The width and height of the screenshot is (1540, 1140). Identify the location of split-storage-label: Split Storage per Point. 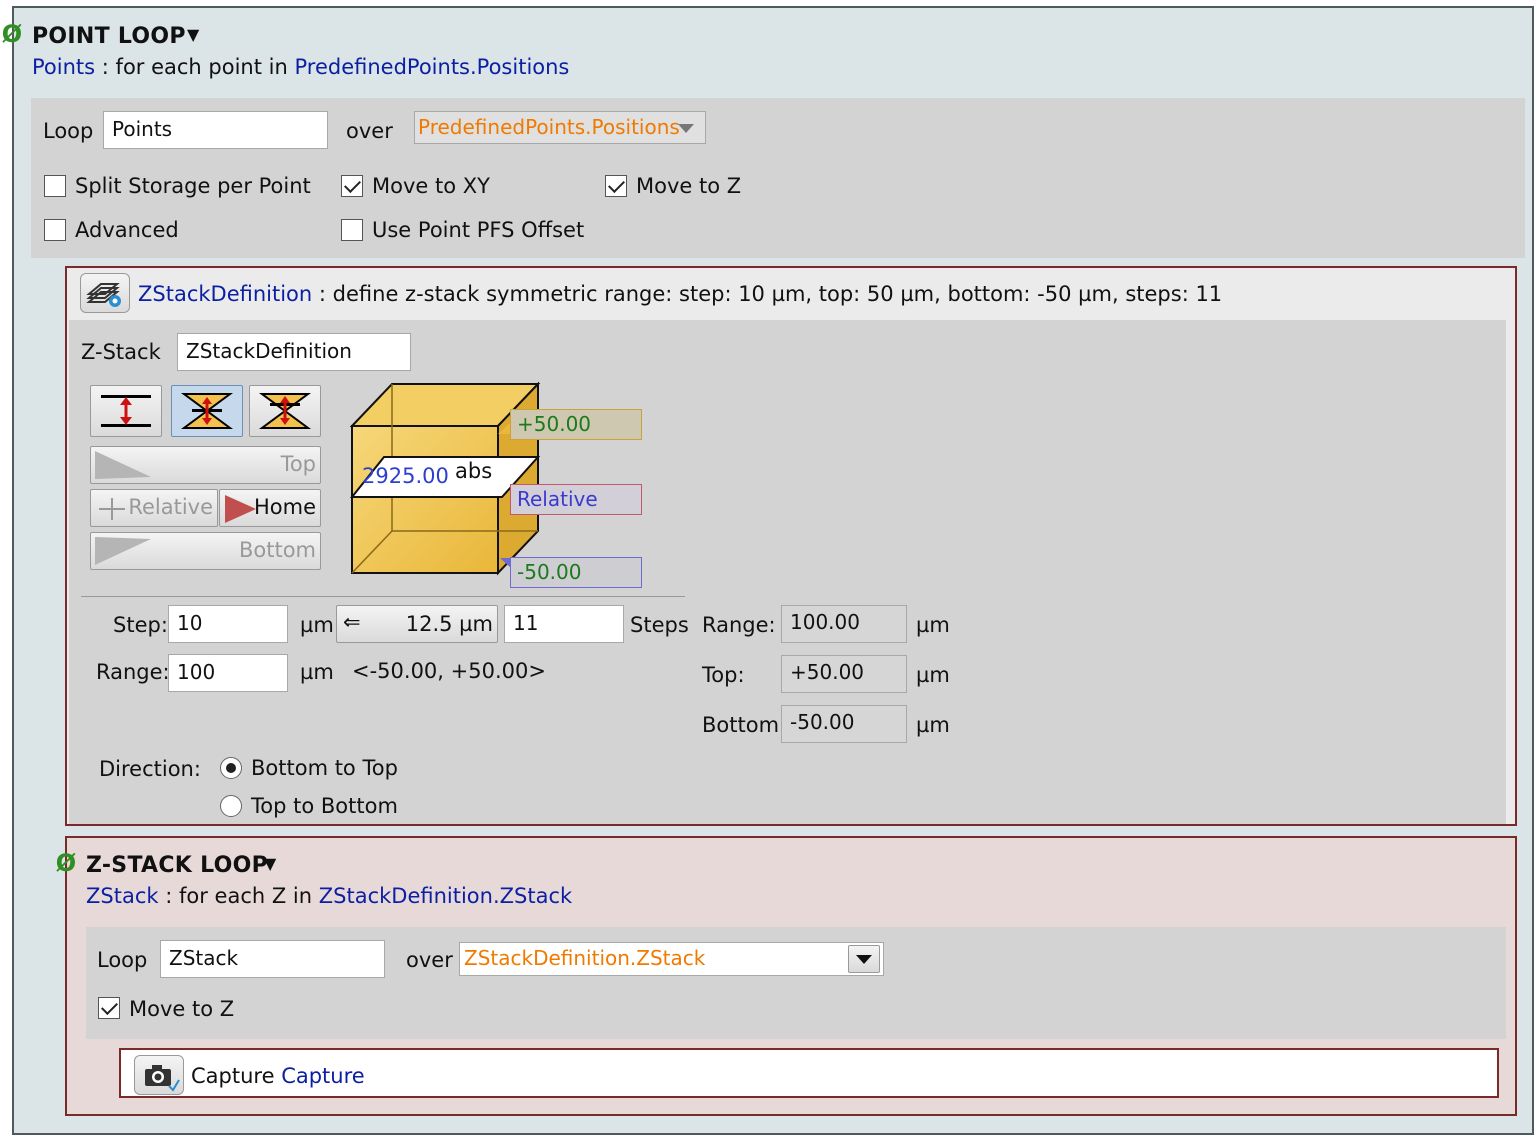
(193, 186).